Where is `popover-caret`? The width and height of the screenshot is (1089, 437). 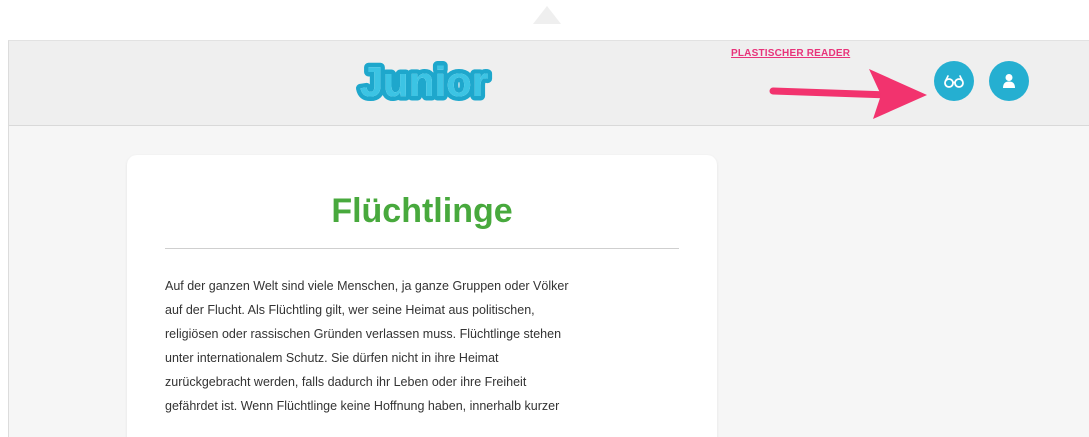 popover-caret is located at coordinates (547, 15).